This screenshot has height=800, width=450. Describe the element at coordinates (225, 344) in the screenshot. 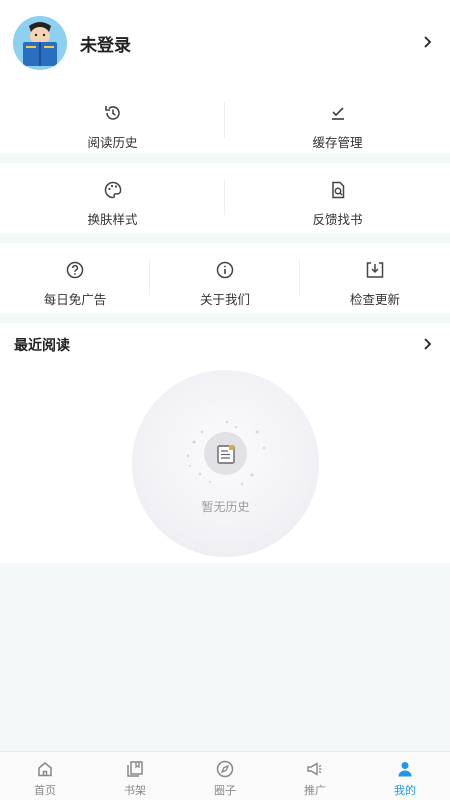

I see `recent-reading-header: 最近阅读` at that location.